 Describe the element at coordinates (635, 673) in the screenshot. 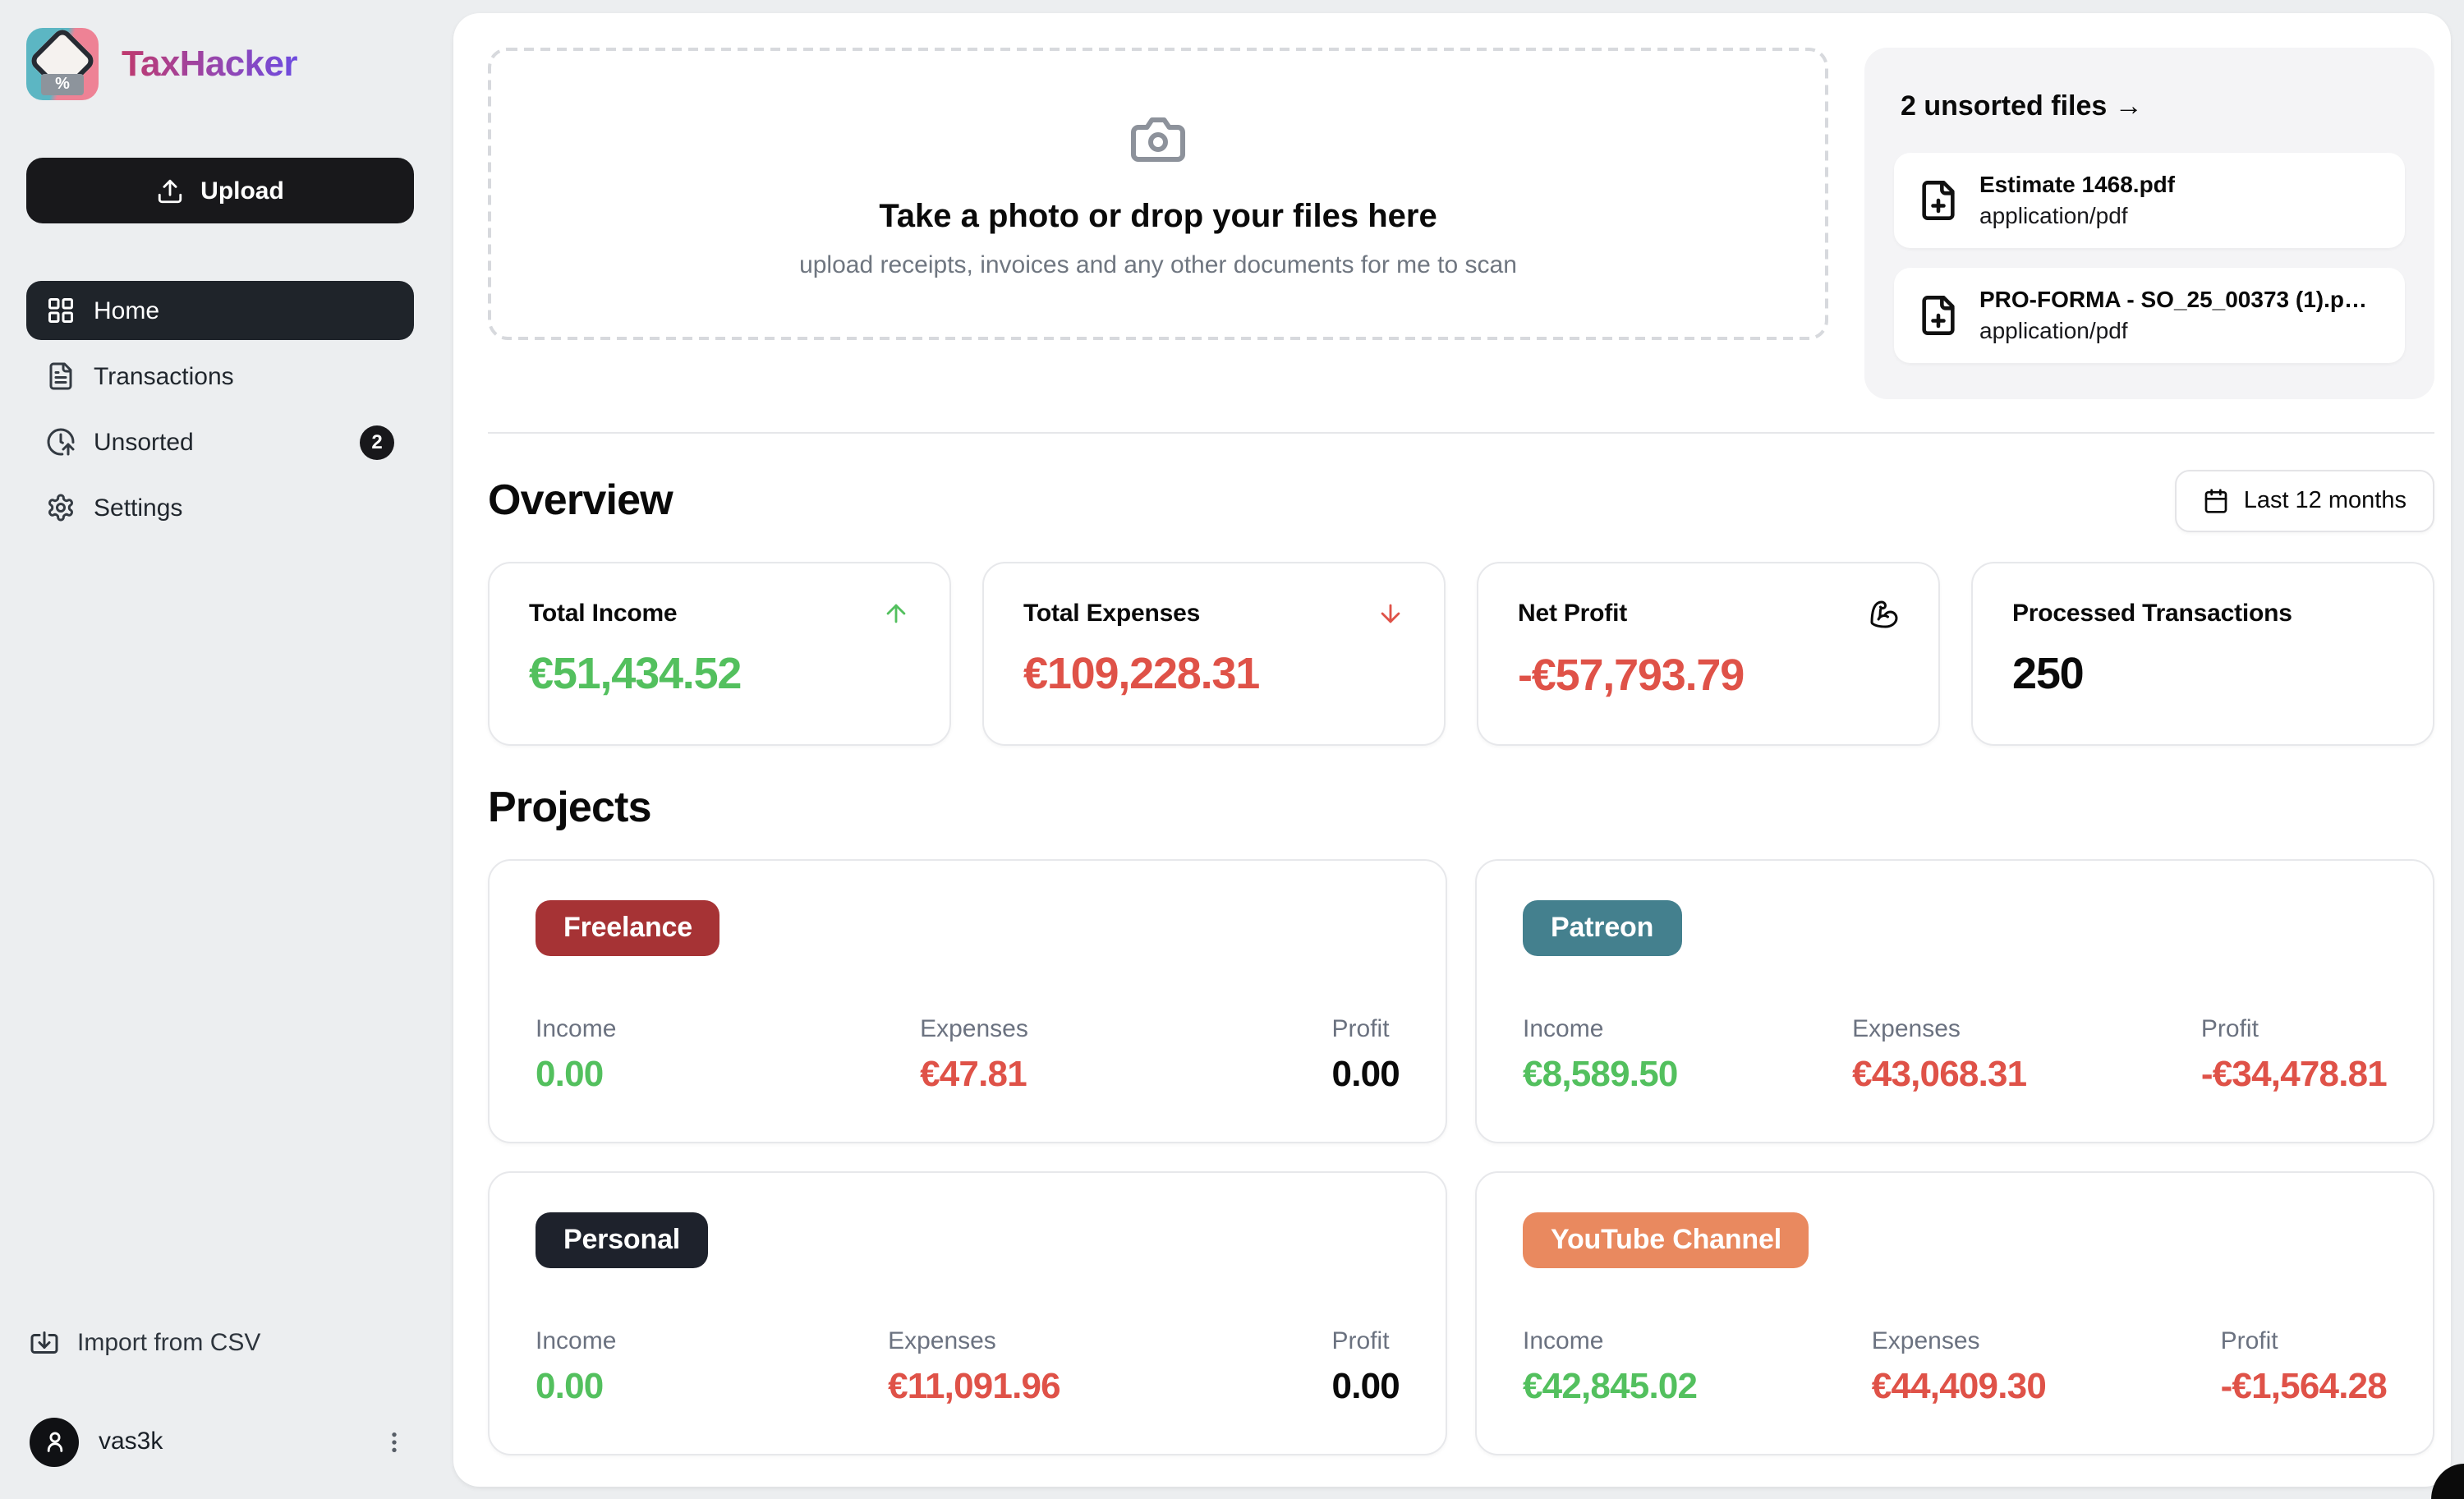

I see `stat-value: €51,434.52` at that location.